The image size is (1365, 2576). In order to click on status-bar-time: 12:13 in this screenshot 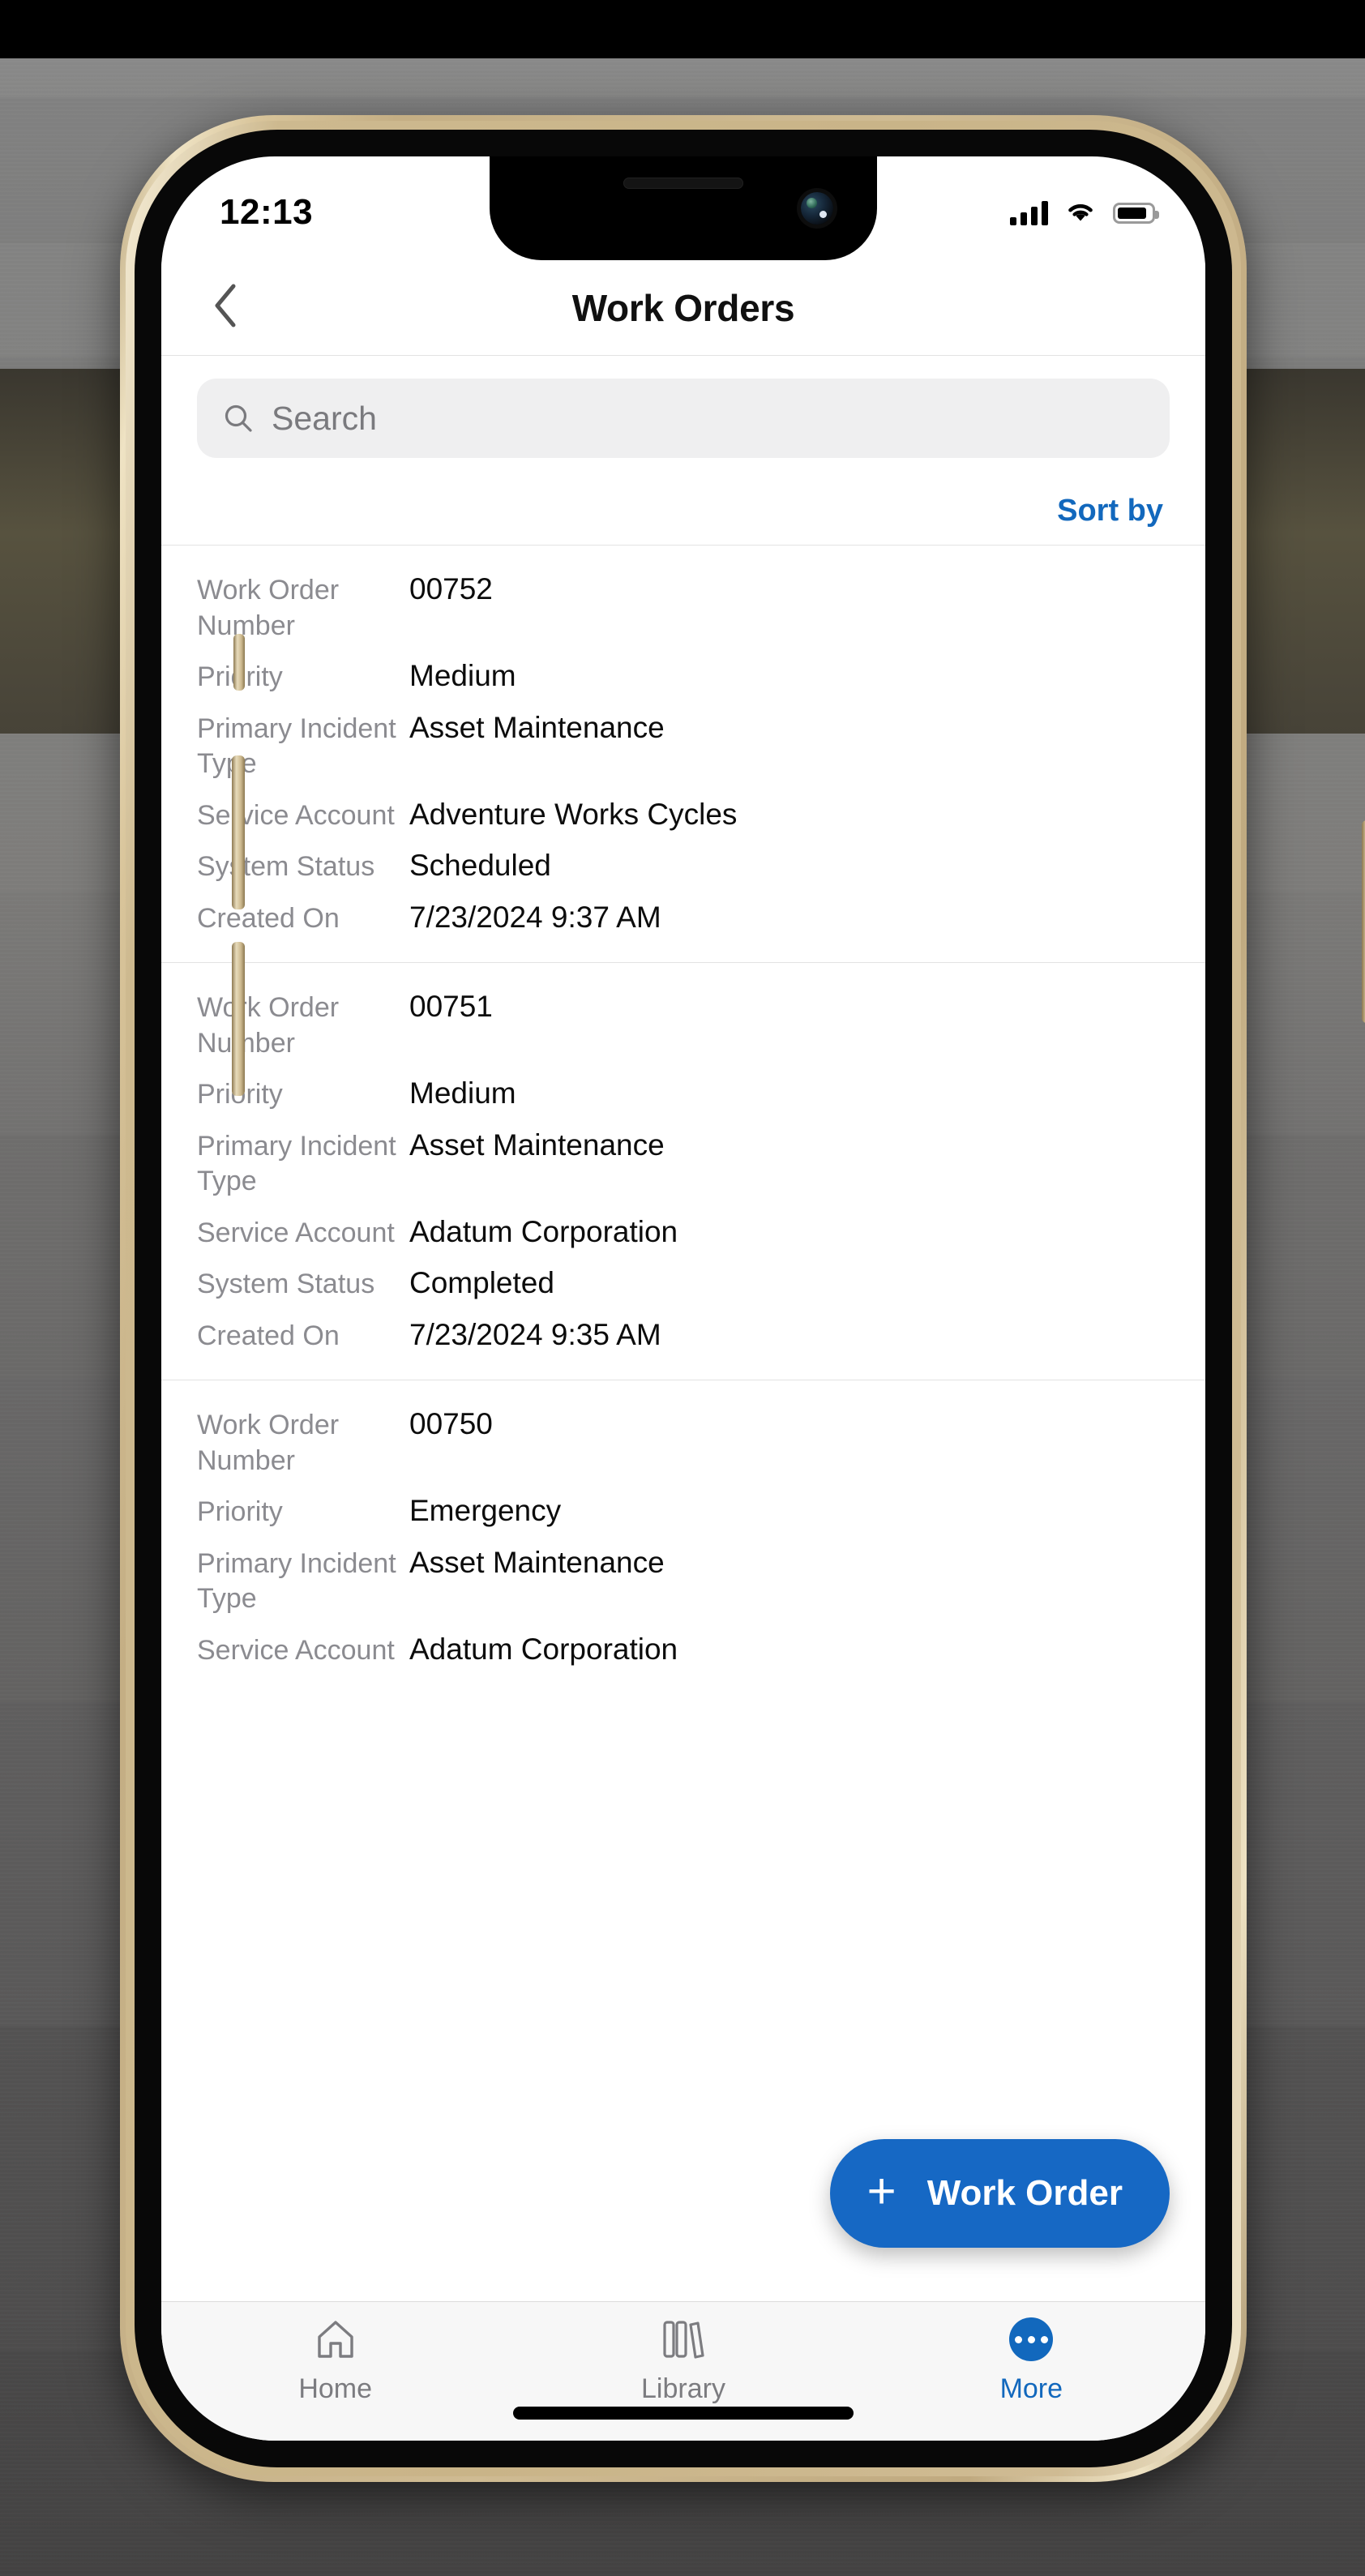, I will do `click(267, 212)`.